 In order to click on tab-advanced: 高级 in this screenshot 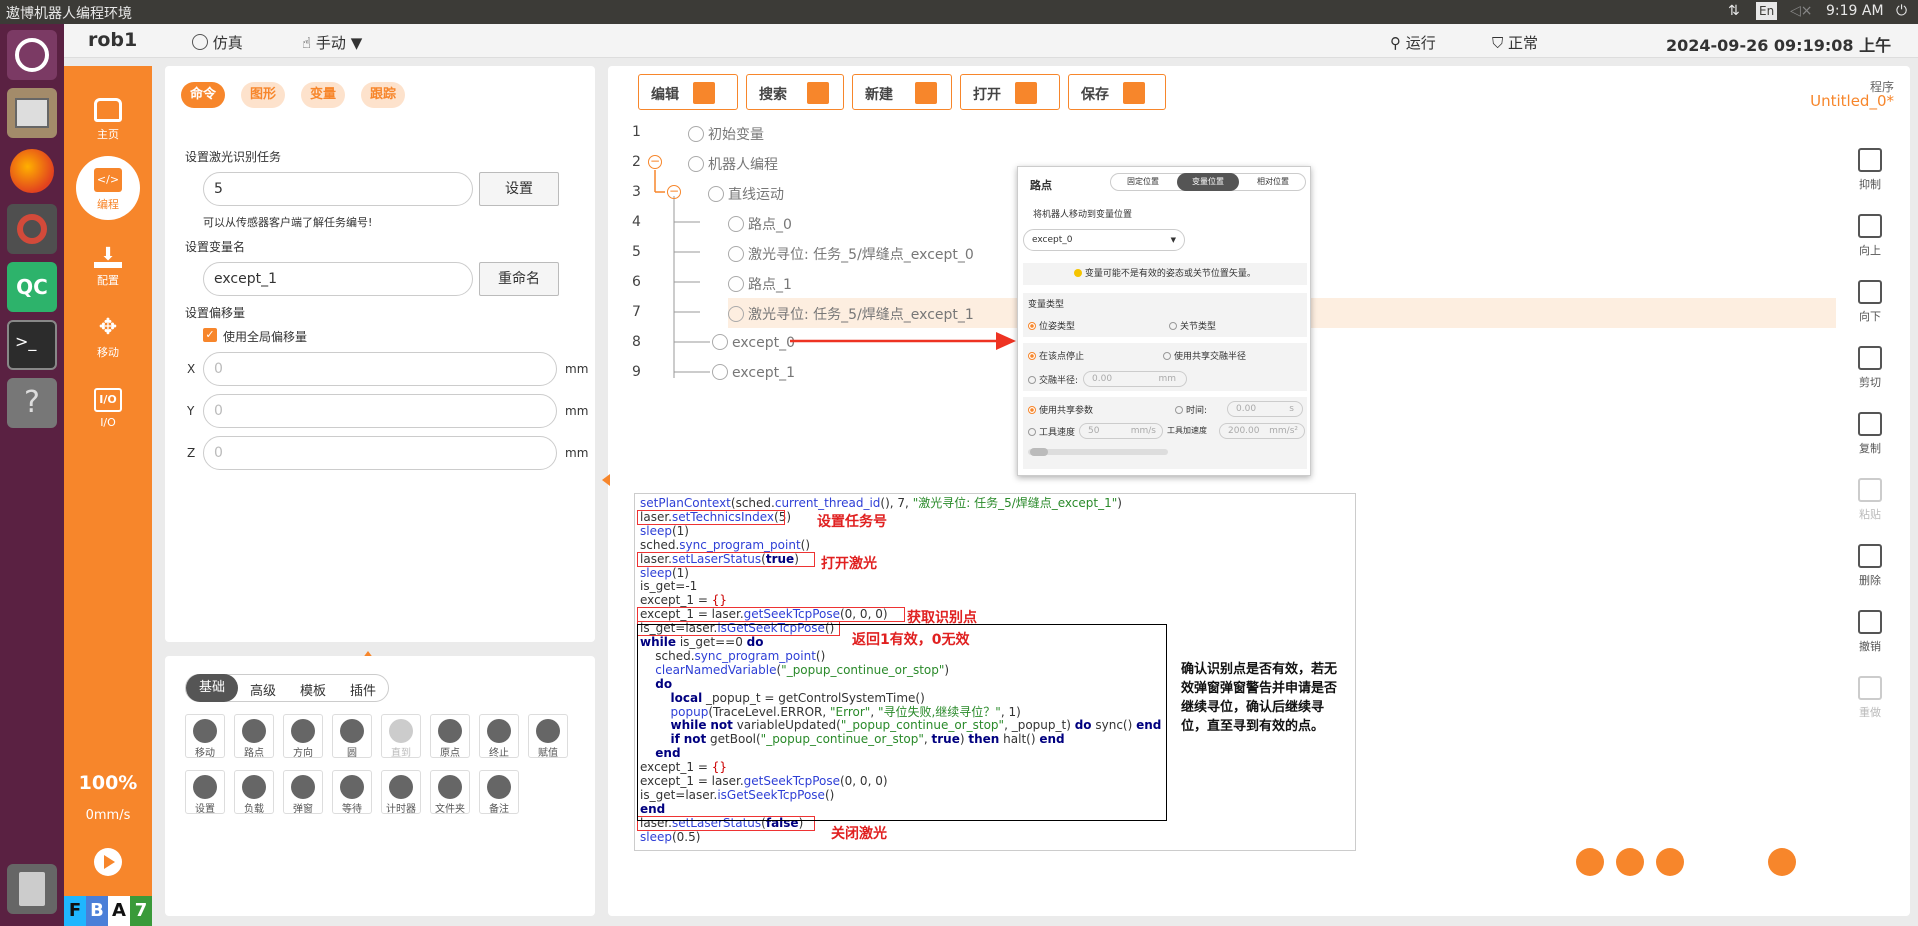, I will do `click(263, 689)`.